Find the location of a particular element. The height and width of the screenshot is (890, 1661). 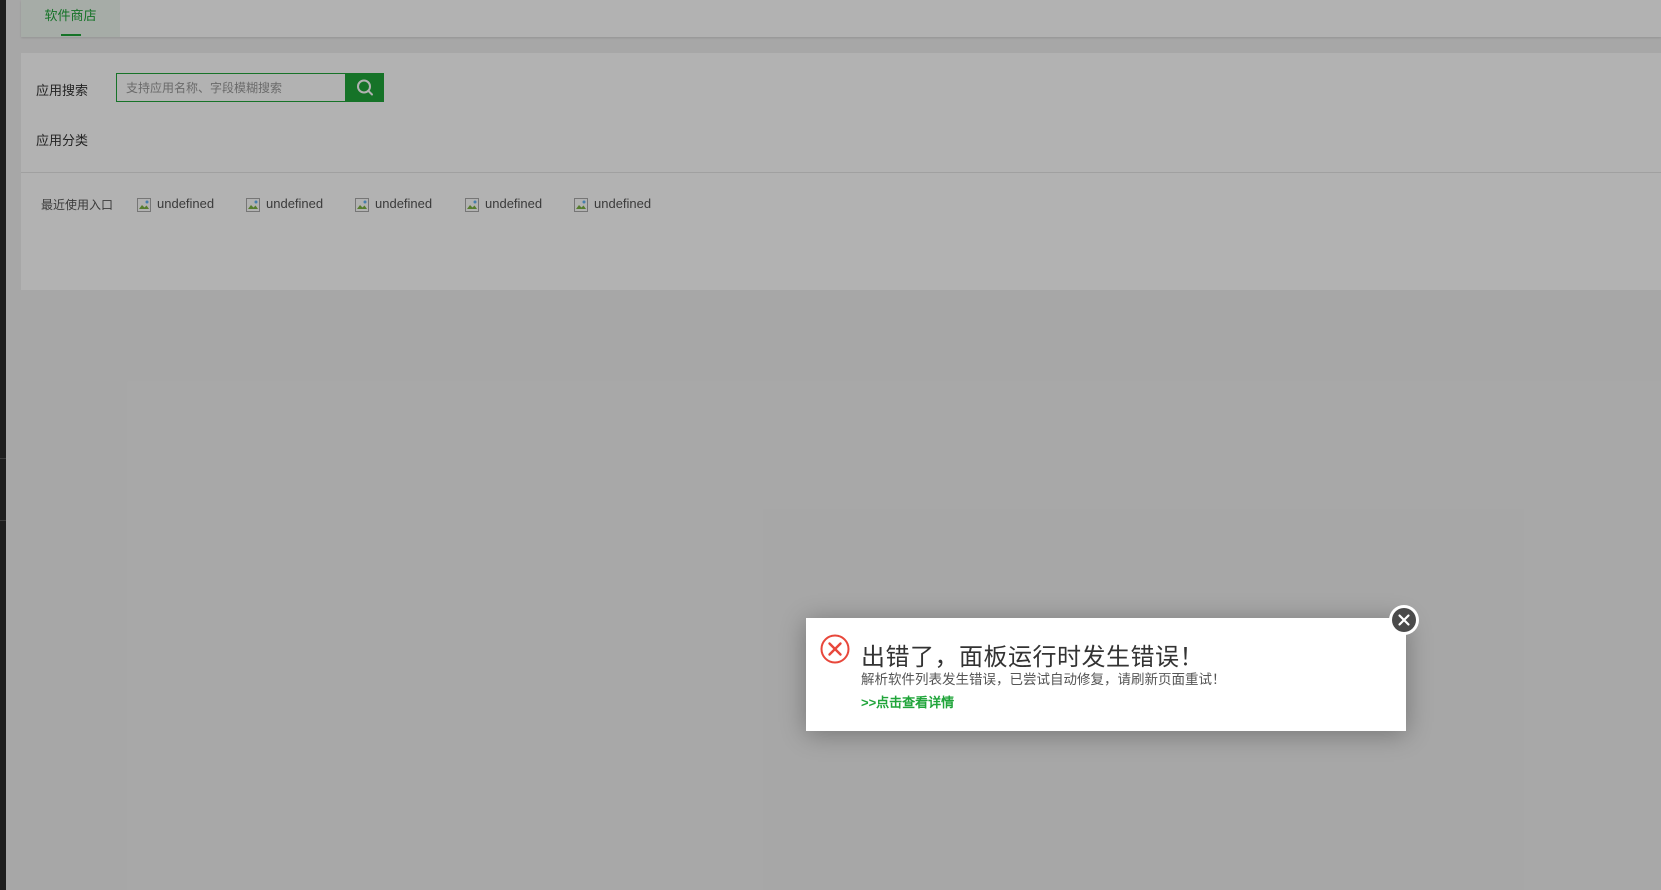

close-dialog-button is located at coordinates (1404, 620).